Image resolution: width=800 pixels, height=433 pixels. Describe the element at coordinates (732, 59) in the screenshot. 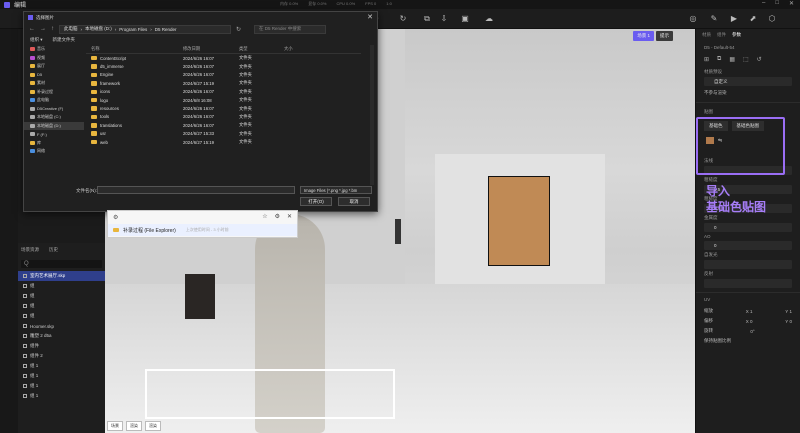

I see `grid-icon: ▦` at that location.